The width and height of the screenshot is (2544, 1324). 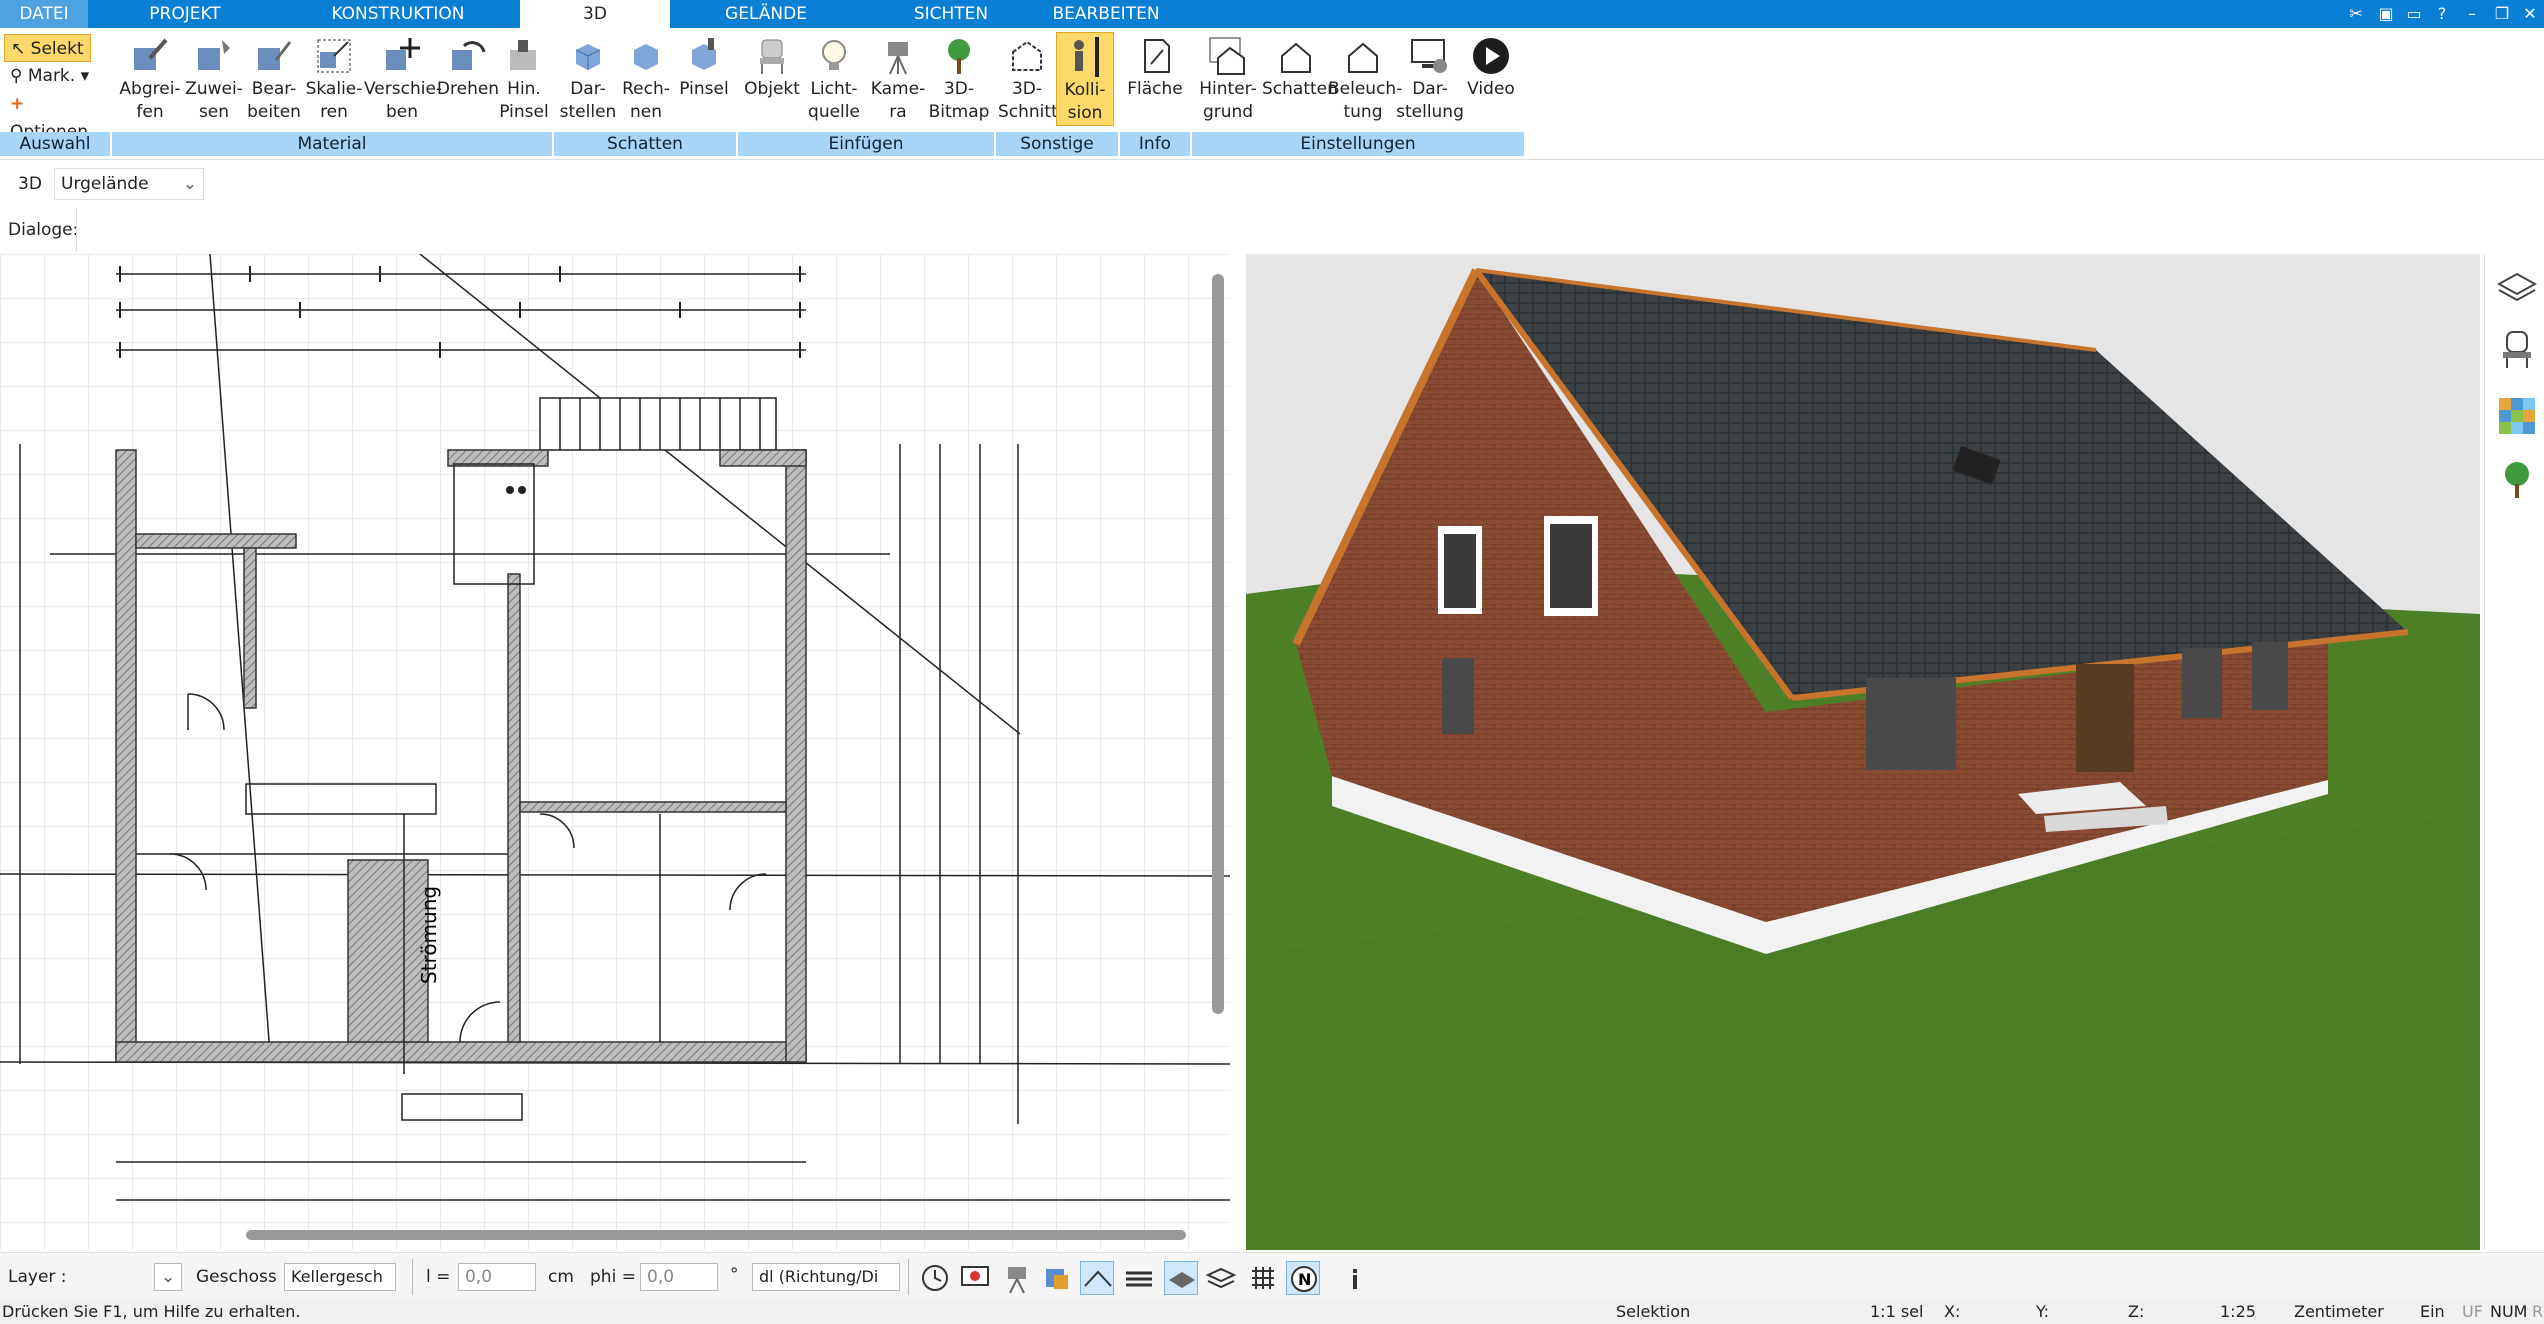 What do you see at coordinates (2517, 350) in the screenshot?
I see `chair-catalog-icon` at bounding box center [2517, 350].